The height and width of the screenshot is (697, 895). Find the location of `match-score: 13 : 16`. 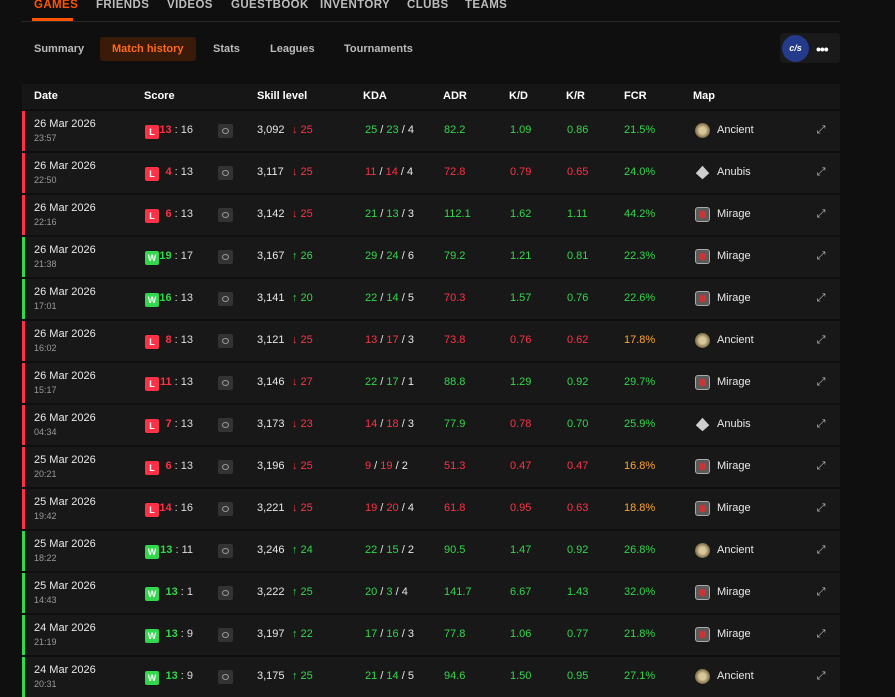

match-score: 13 : 16 is located at coordinates (173, 130).